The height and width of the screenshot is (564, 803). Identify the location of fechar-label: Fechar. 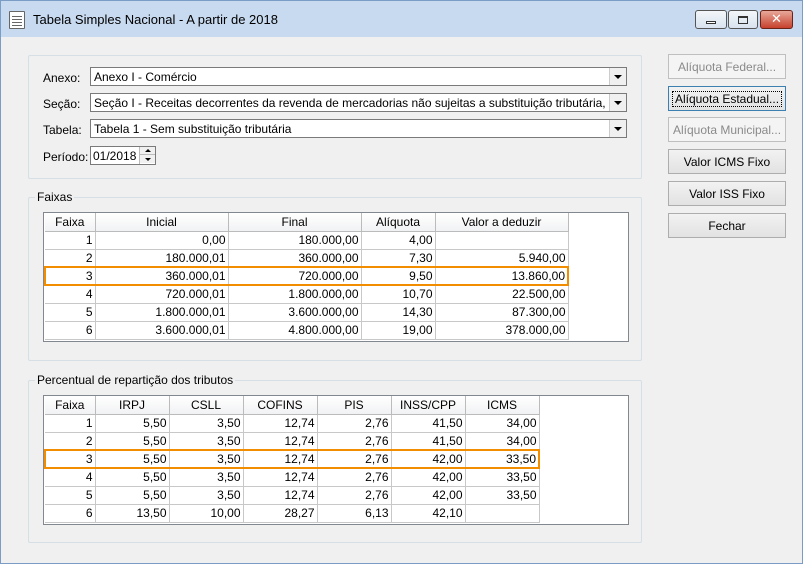
(727, 225).